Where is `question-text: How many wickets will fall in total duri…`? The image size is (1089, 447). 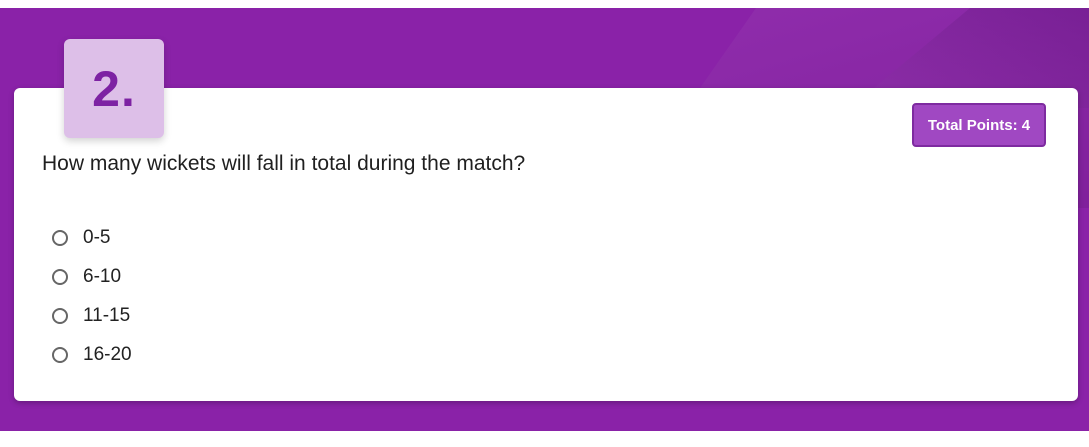 question-text: How many wickets will fall in total duri… is located at coordinates (284, 163).